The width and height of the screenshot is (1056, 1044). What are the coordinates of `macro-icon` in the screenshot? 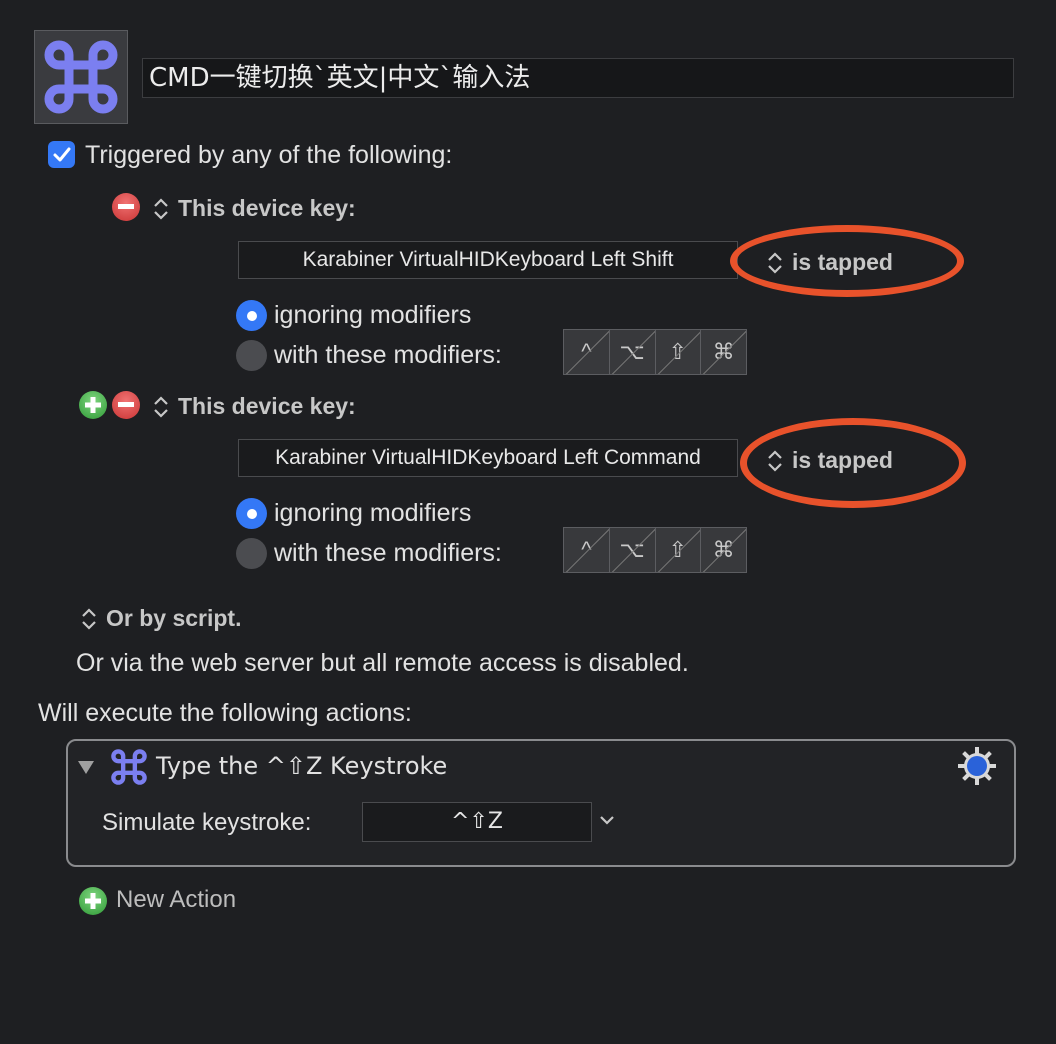 It's located at (81, 77).